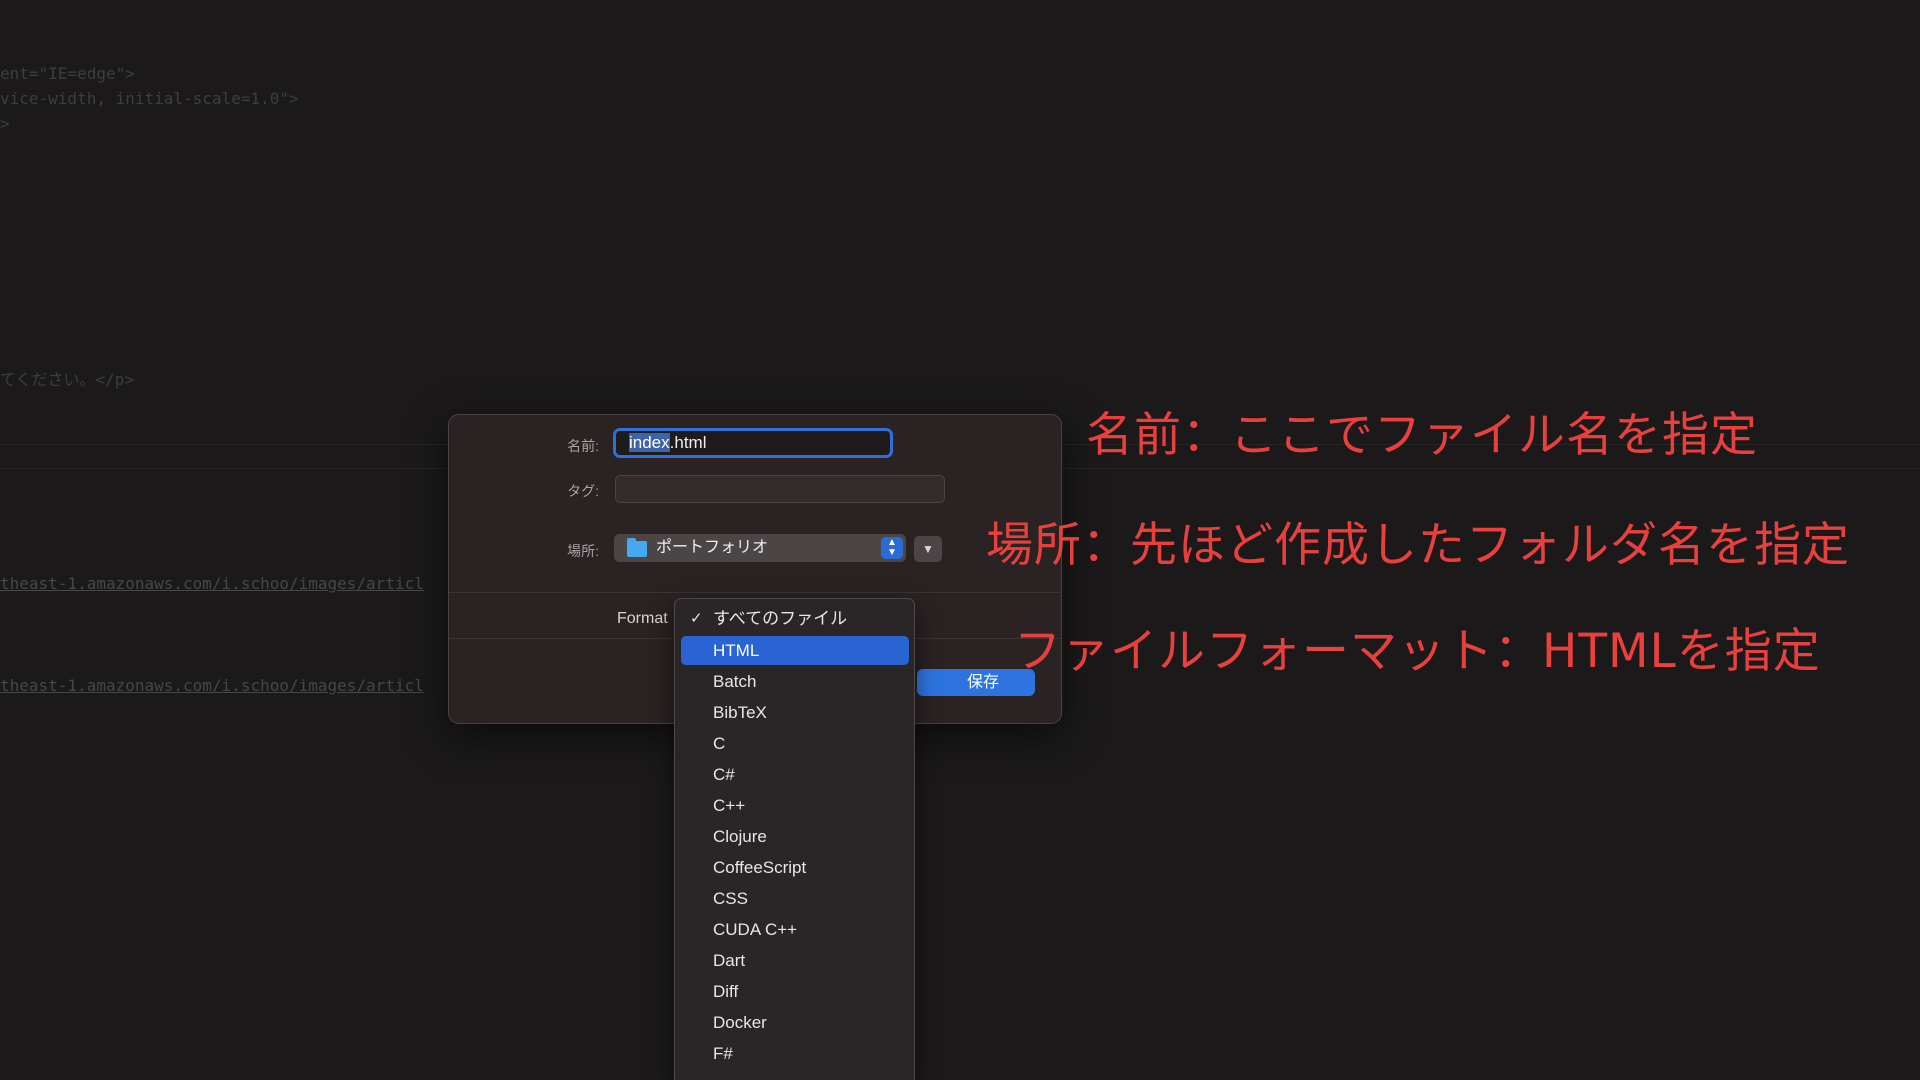 The width and height of the screenshot is (1920, 1080). I want to click on filename-selected-text: index, so click(649, 442).